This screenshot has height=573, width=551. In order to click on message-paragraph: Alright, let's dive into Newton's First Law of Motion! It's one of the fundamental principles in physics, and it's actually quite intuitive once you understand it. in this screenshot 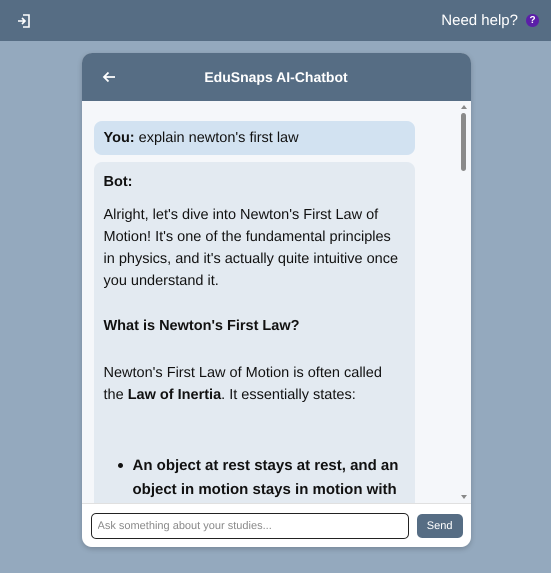, I will do `click(252, 248)`.